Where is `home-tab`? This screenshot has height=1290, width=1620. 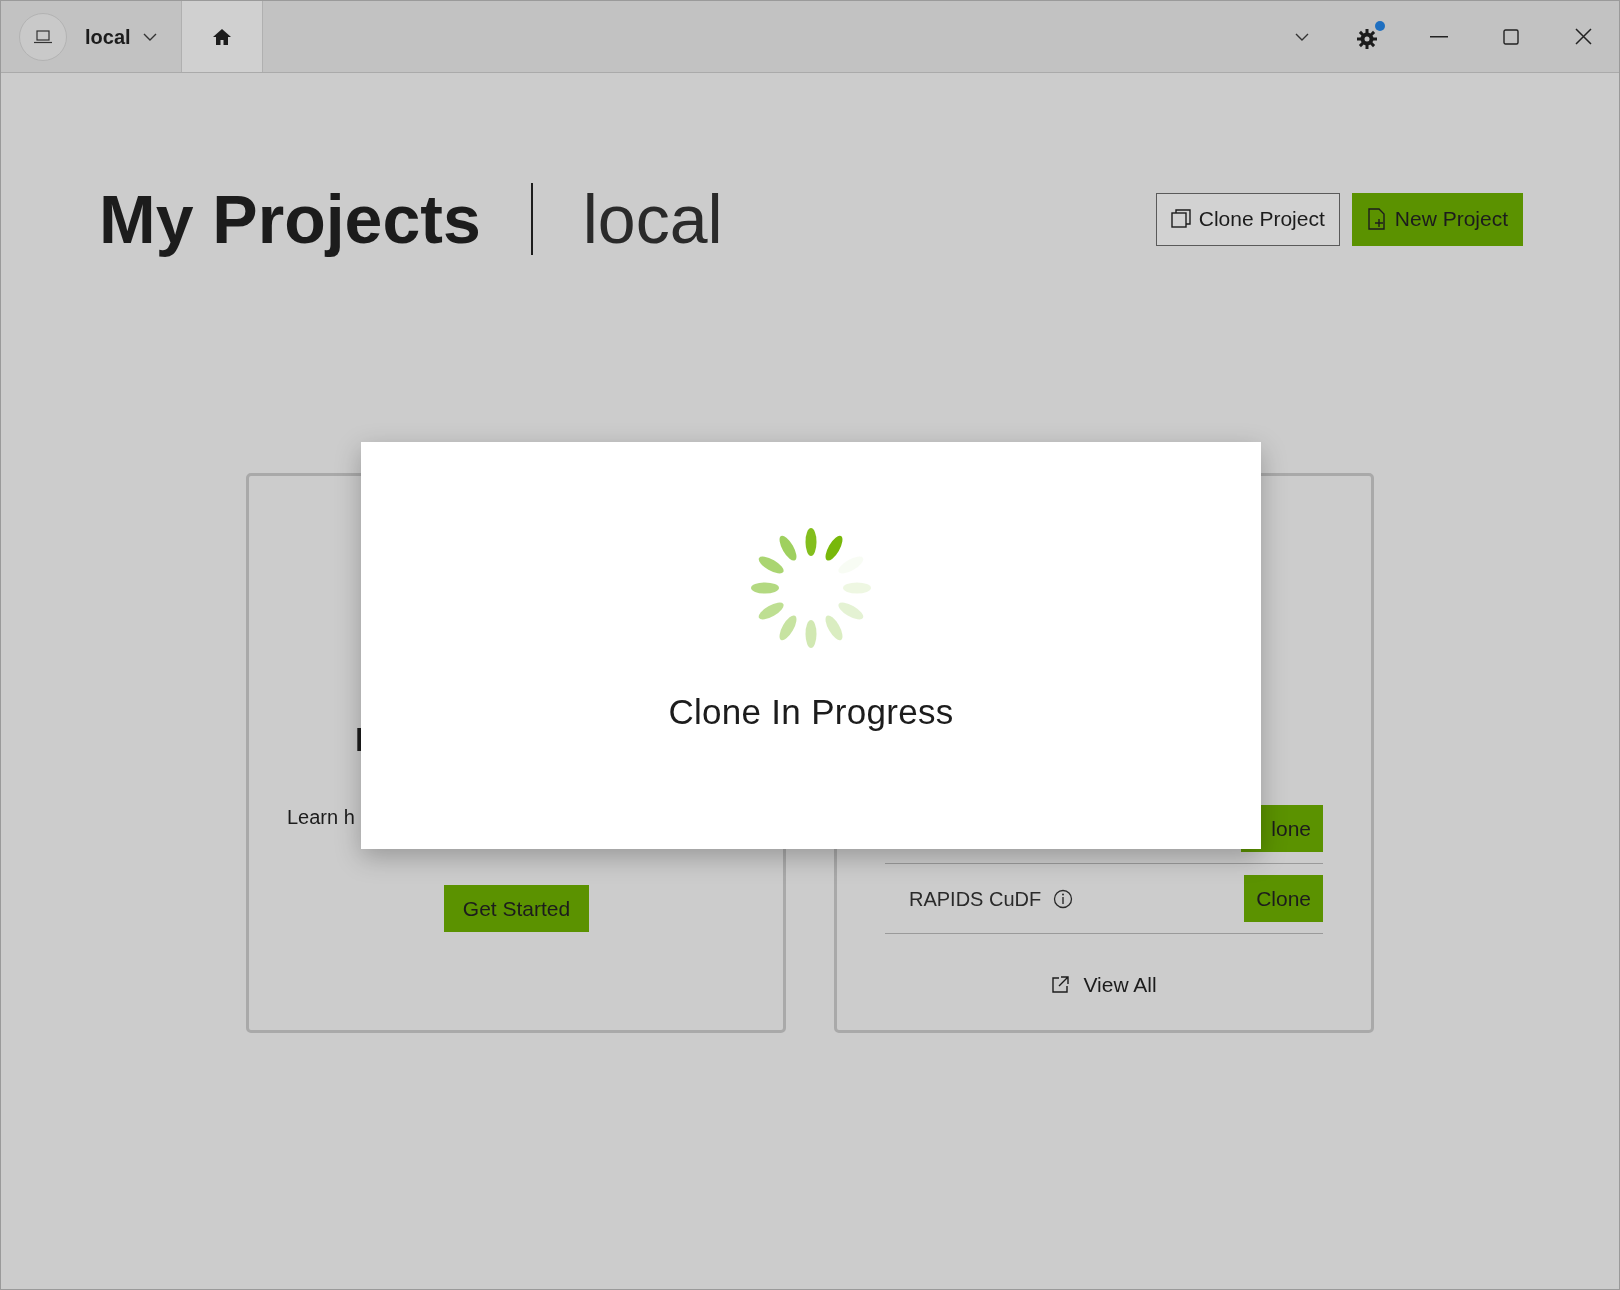
home-tab is located at coordinates (221, 36).